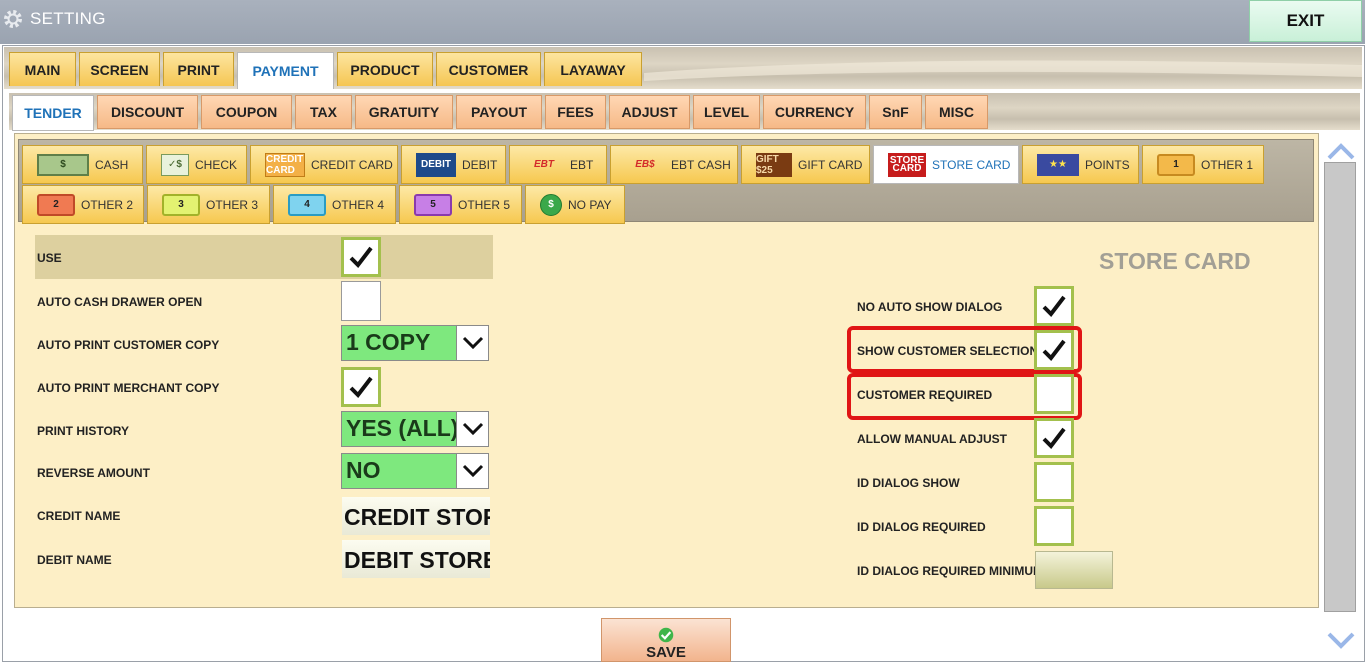 The image size is (1365, 662). I want to click on tender-tab-cash: $ CASH, so click(82, 164).